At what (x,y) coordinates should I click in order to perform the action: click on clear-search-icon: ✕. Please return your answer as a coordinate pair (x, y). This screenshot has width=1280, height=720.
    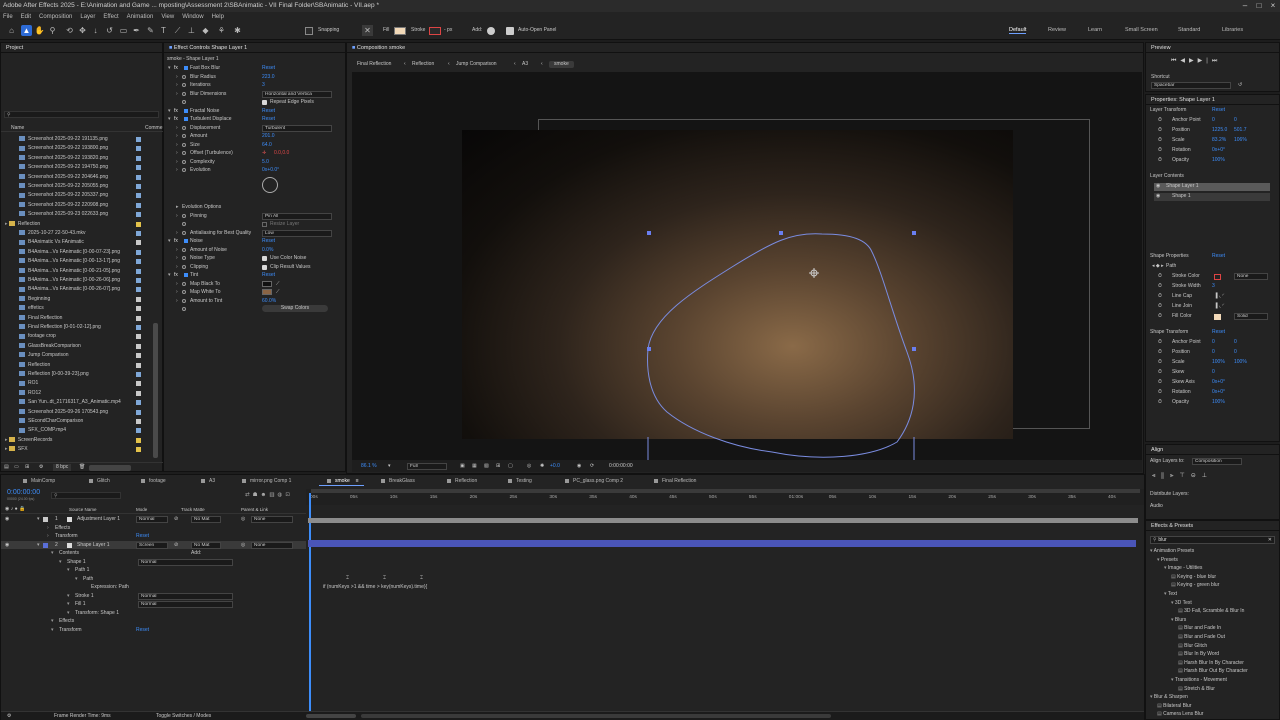
    Looking at the image, I should click on (1270, 540).